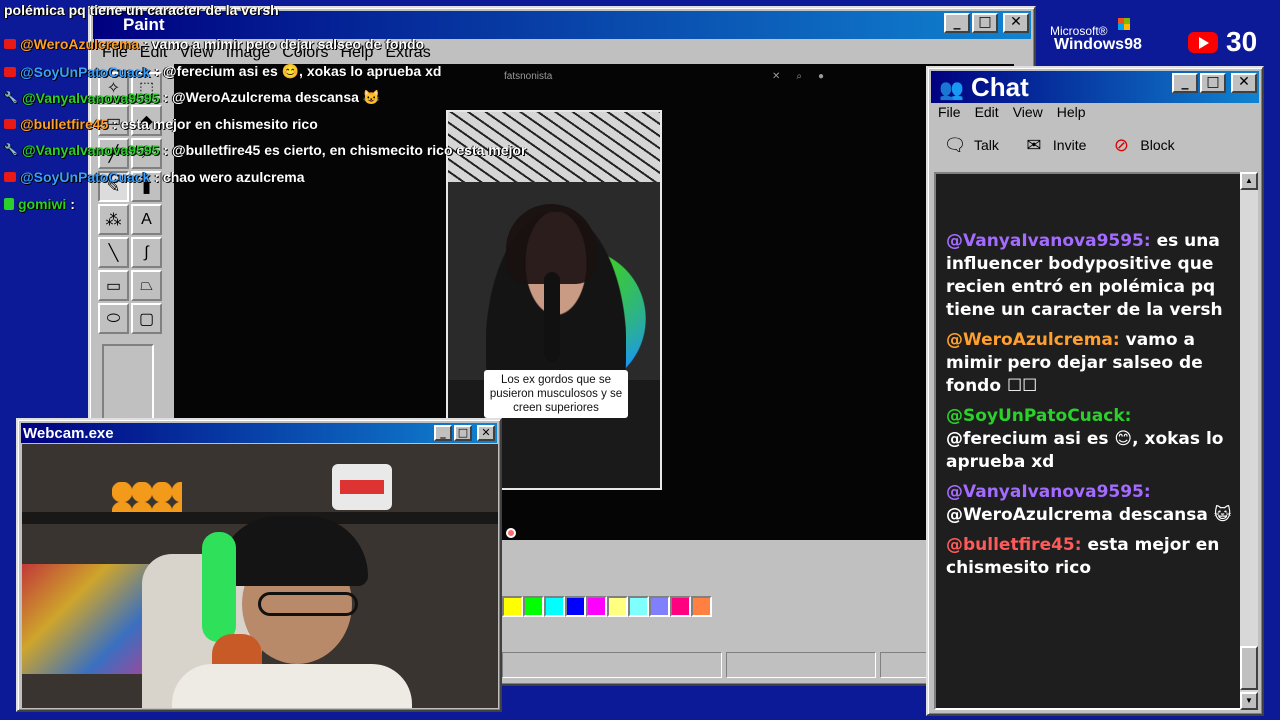  I want to click on streamer-shirt, so click(292, 686).